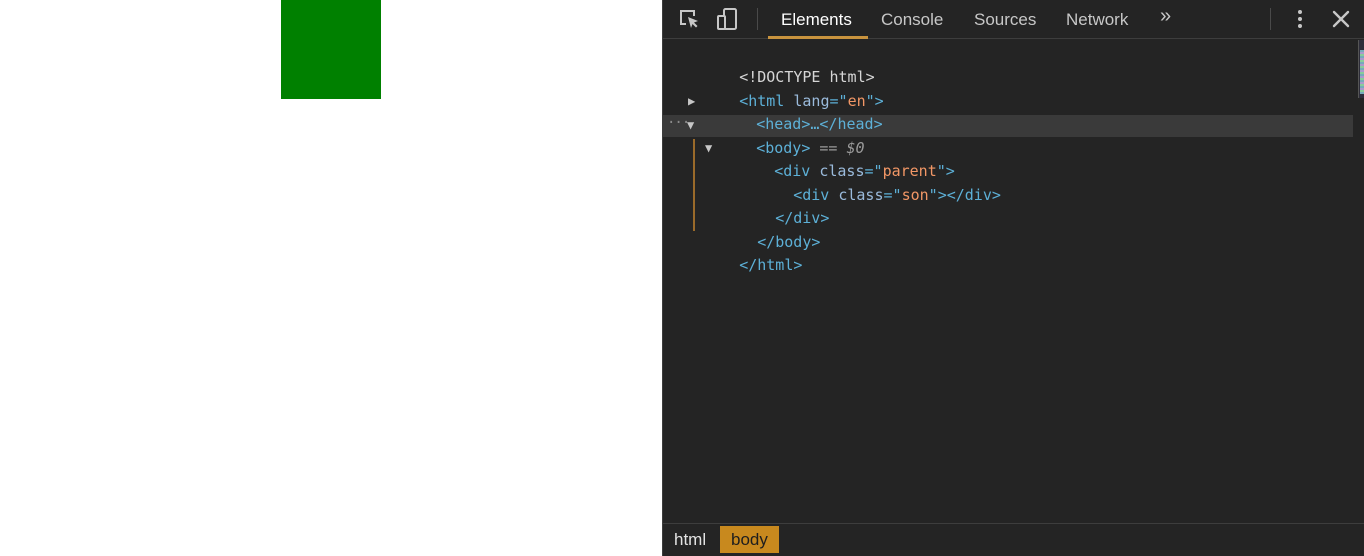 The width and height of the screenshot is (1364, 556). Describe the element at coordinates (1362, 72) in the screenshot. I see `scrollbar-thumb` at that location.